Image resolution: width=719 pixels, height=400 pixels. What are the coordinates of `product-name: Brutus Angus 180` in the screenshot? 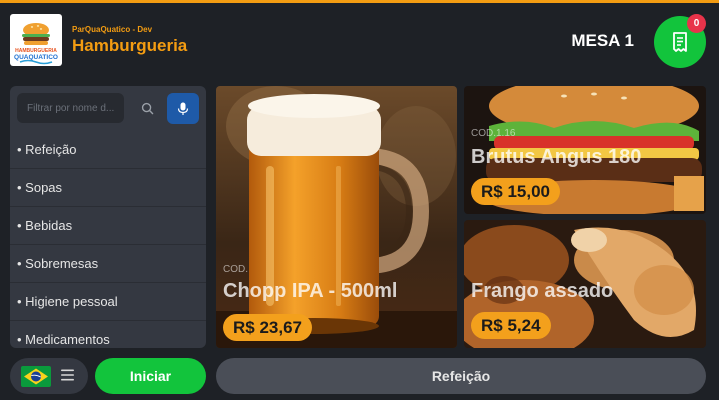 It's located at (556, 157).